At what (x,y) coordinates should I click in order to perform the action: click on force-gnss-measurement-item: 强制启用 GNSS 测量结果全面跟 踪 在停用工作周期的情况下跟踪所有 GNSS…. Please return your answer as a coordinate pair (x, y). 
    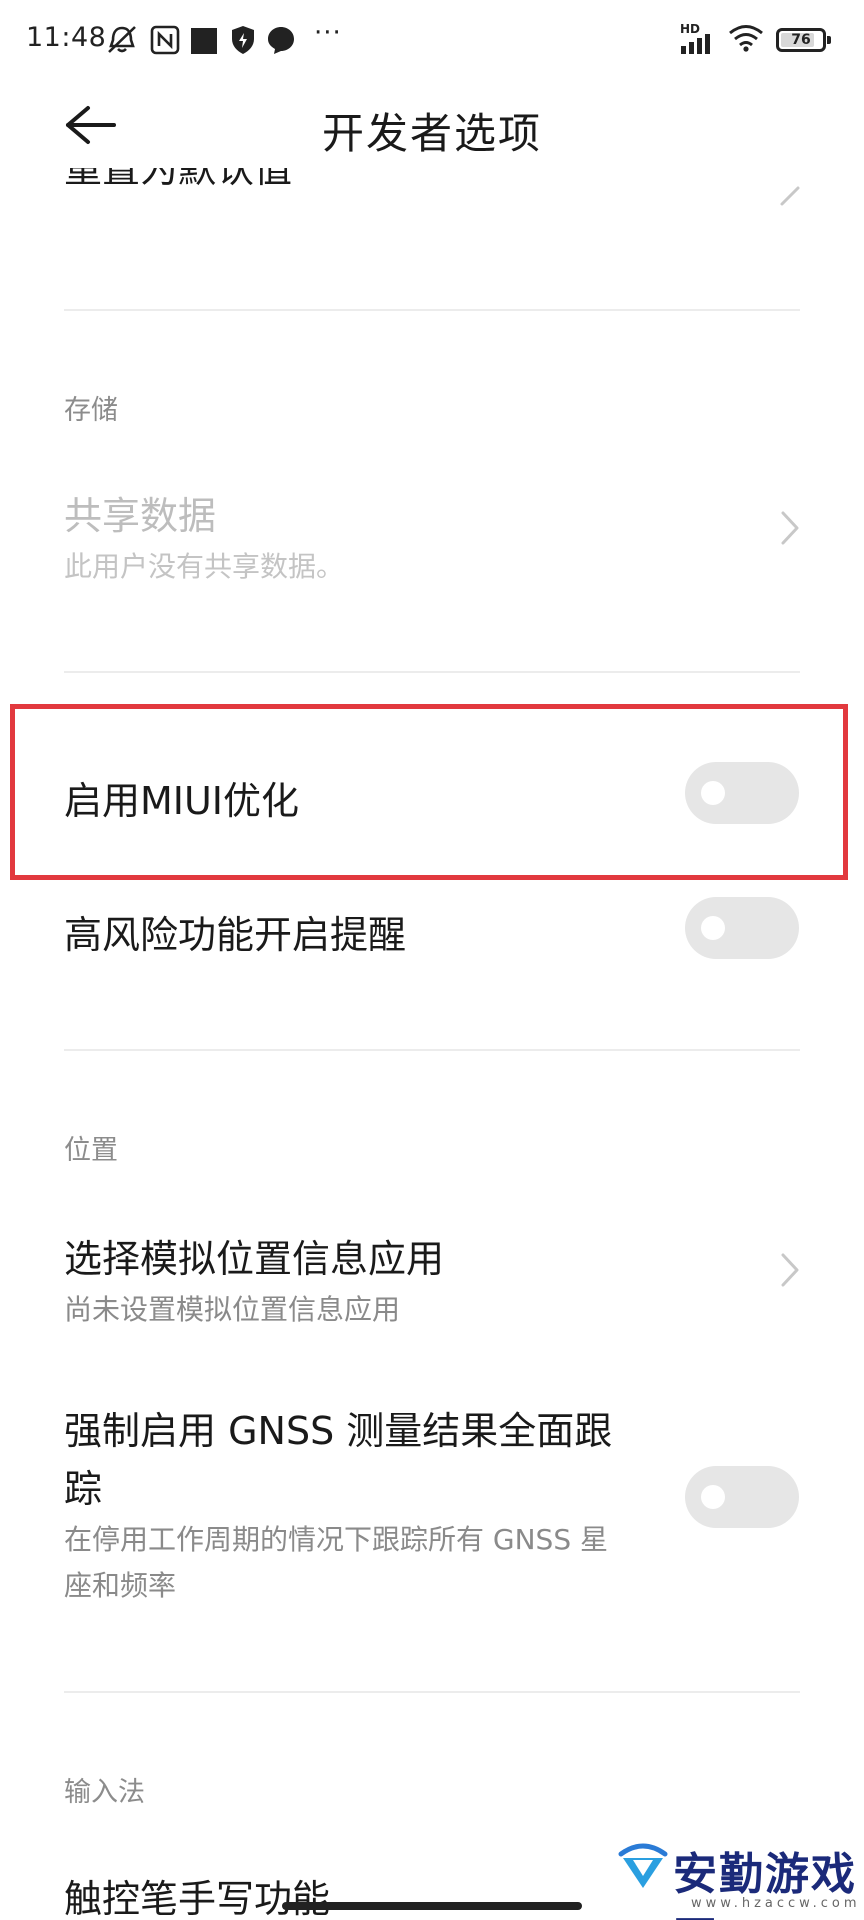
    Looking at the image, I should click on (432, 1510).